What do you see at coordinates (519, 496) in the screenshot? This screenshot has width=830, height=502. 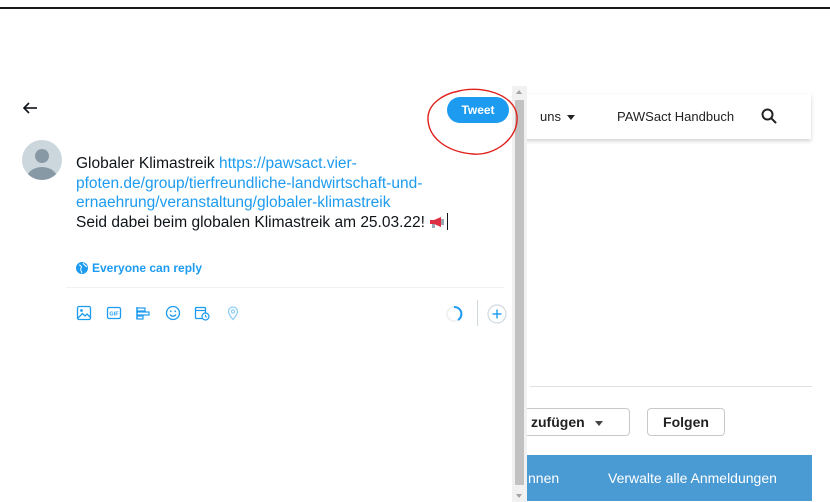 I see `scroll-down-arrow-icon` at bounding box center [519, 496].